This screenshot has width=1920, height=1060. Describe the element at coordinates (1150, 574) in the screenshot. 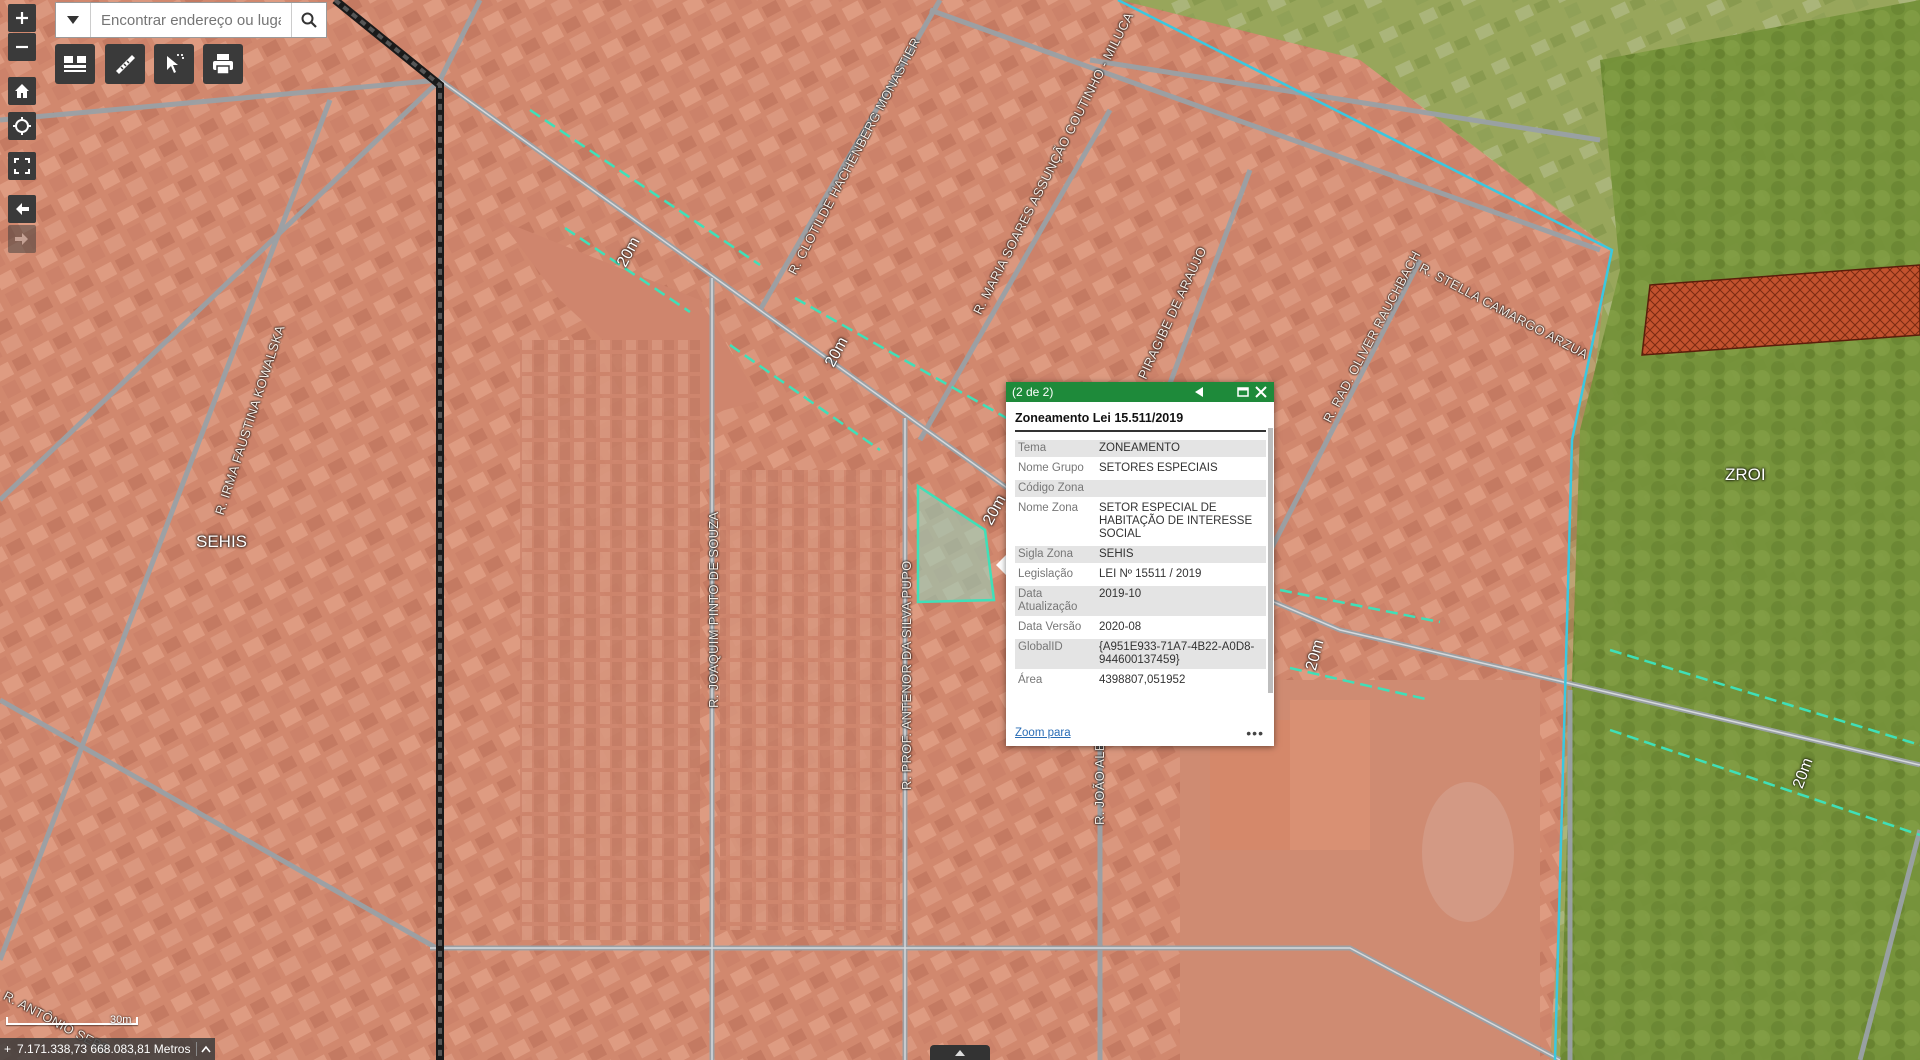

I see `attribute-value: LEI Nº 15511 / 2019` at that location.